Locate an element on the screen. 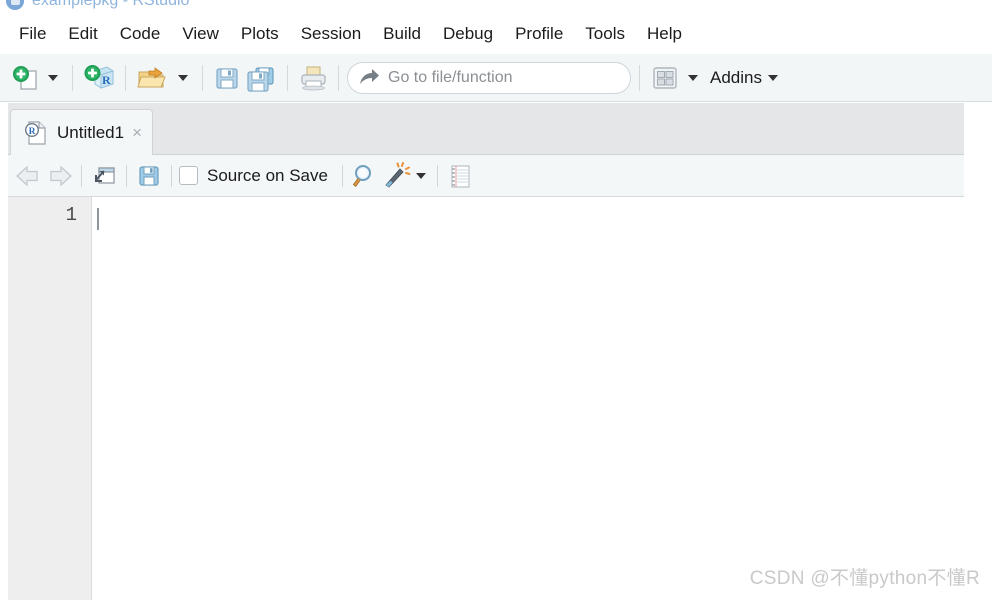  goto-file-function-box: Go to file/function is located at coordinates (489, 77).